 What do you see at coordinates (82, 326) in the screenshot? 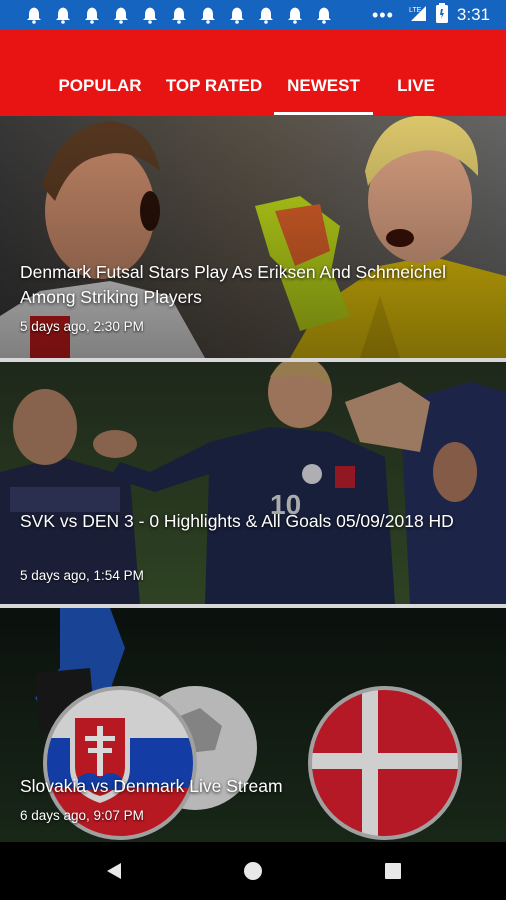
I see `article-time: 5 days ago, 2:30 PM` at bounding box center [82, 326].